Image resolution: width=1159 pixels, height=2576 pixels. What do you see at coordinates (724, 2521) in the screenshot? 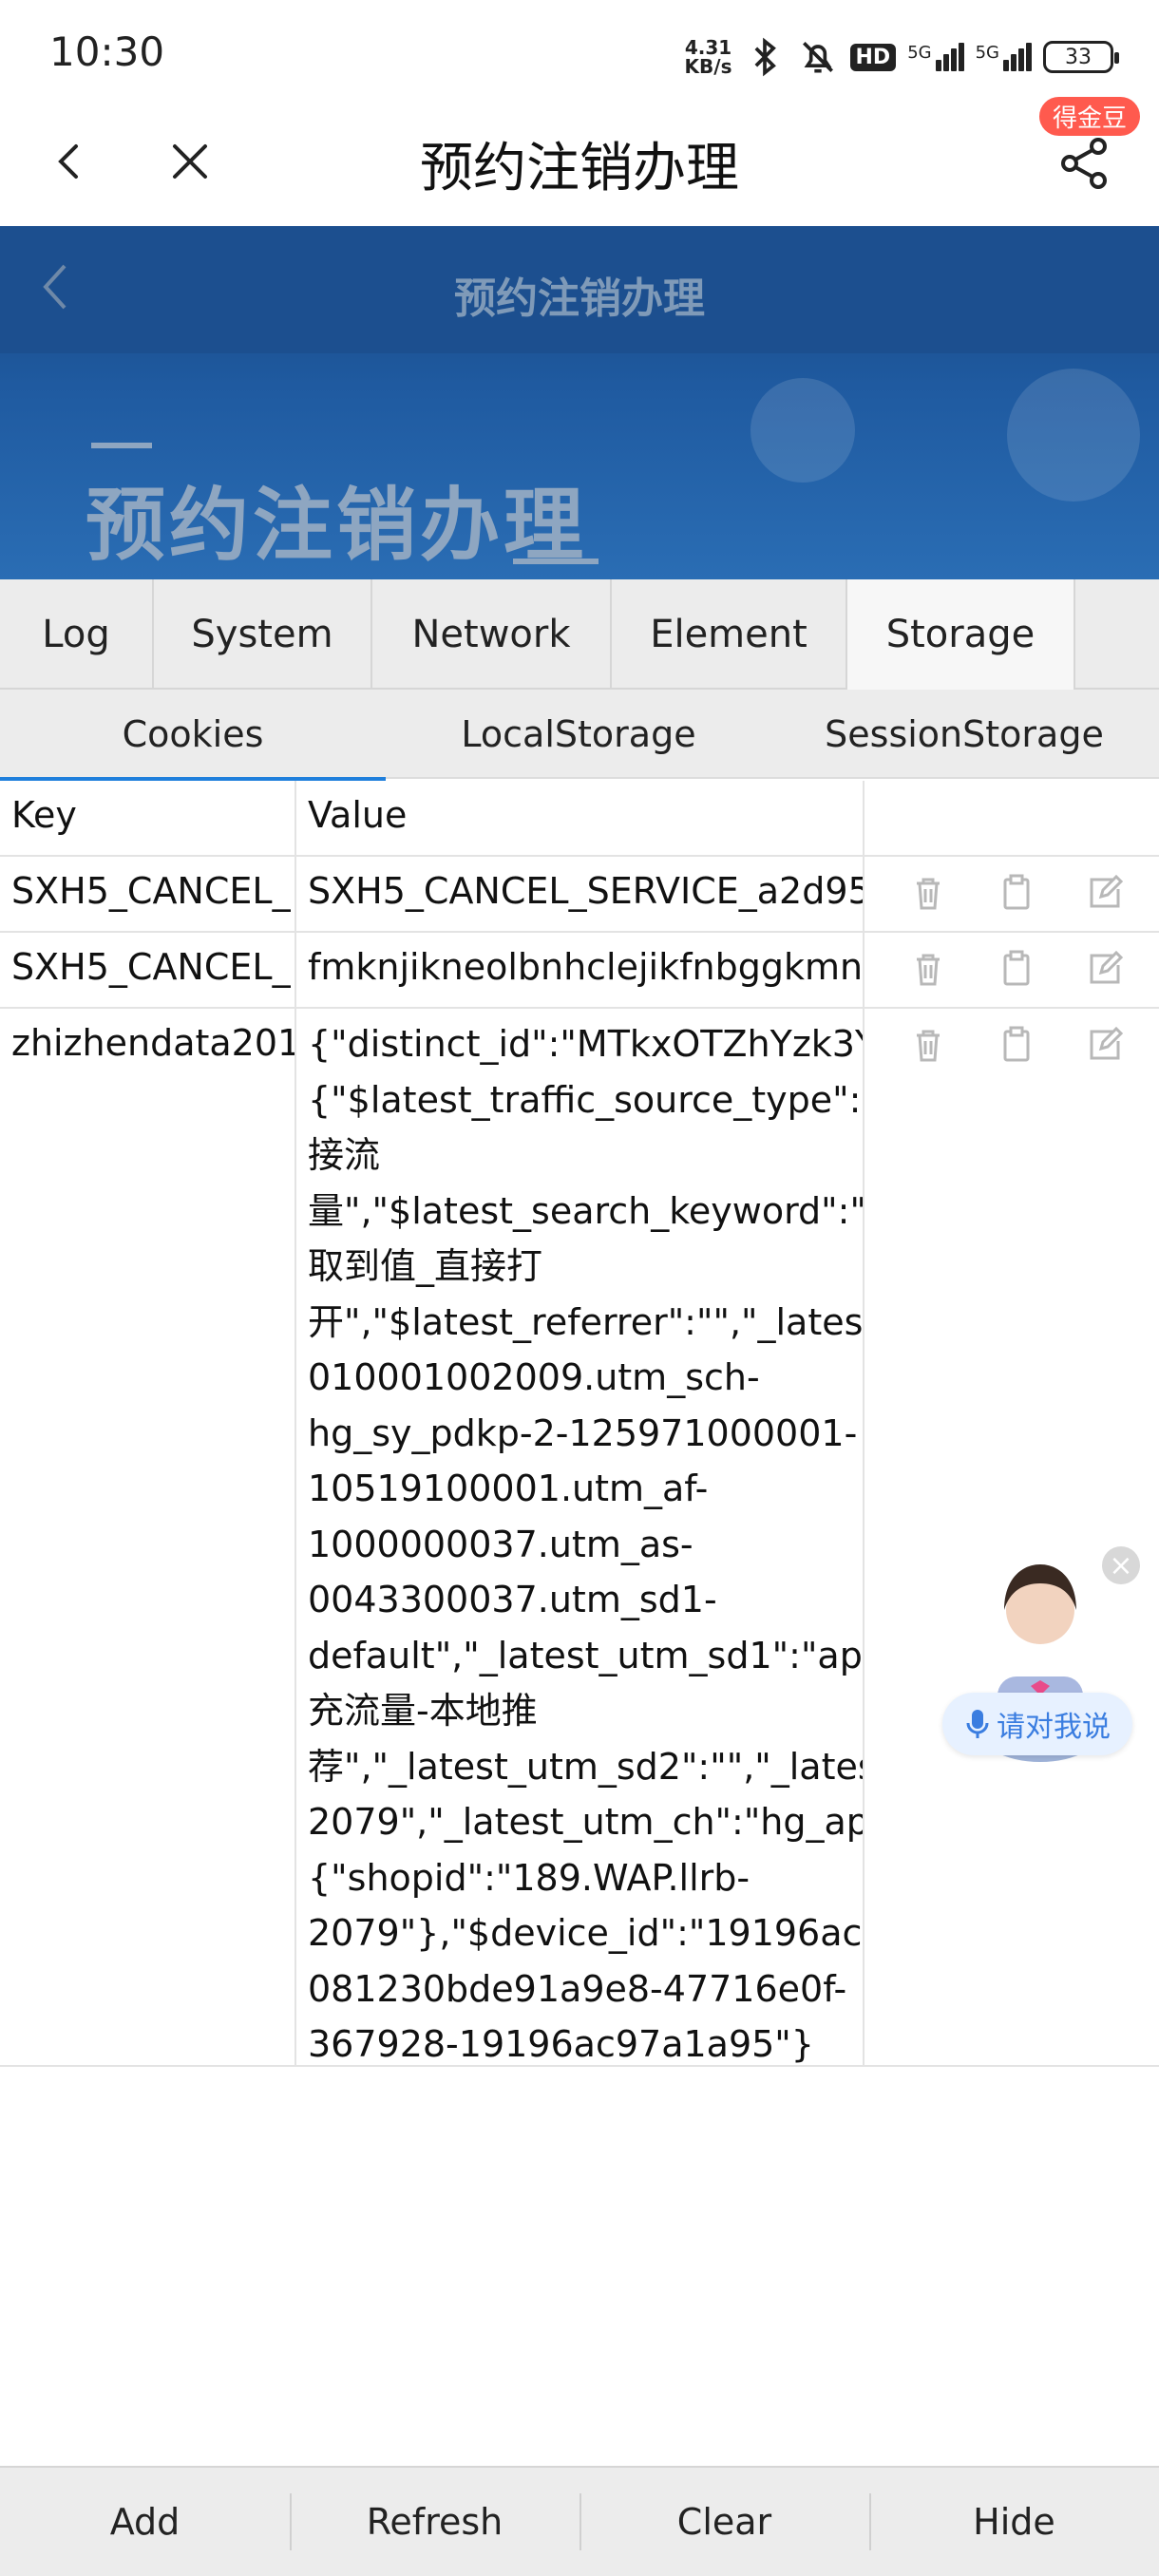
I see `clear-button: Clear` at bounding box center [724, 2521].